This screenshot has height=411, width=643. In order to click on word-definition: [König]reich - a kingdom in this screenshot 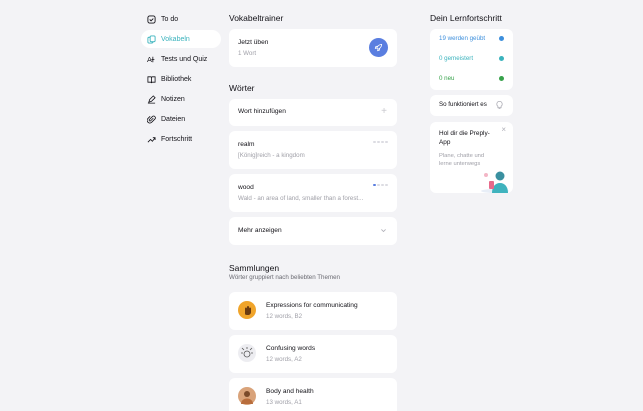, I will do `click(271, 155)`.